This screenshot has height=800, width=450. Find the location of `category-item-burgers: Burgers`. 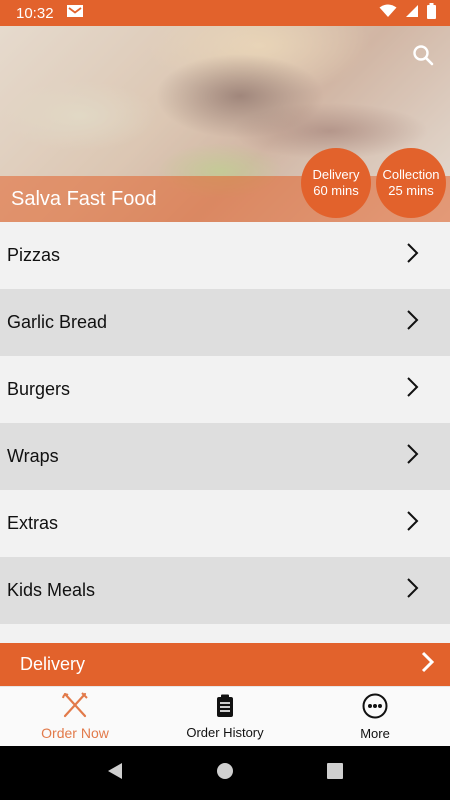

category-item-burgers: Burgers is located at coordinates (225, 389).